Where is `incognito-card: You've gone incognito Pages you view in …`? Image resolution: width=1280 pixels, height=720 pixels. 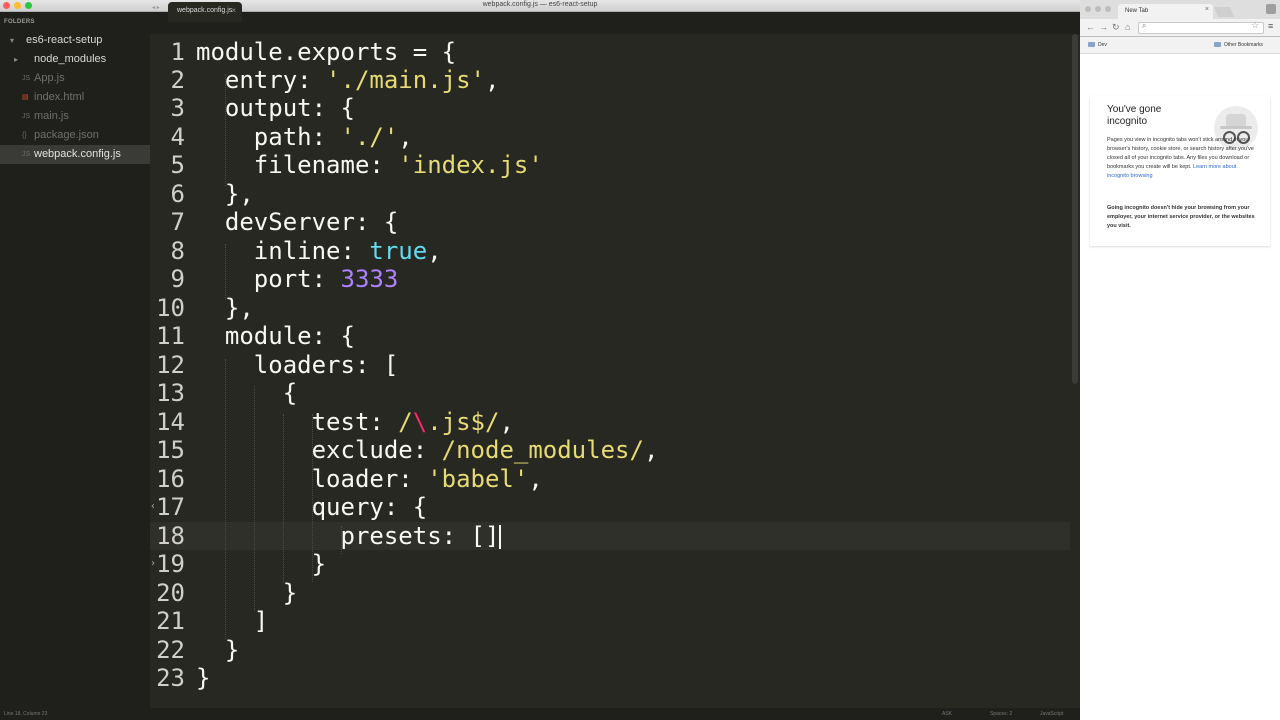
incognito-card: You've gone incognito Pages you view in … is located at coordinates (1180, 171).